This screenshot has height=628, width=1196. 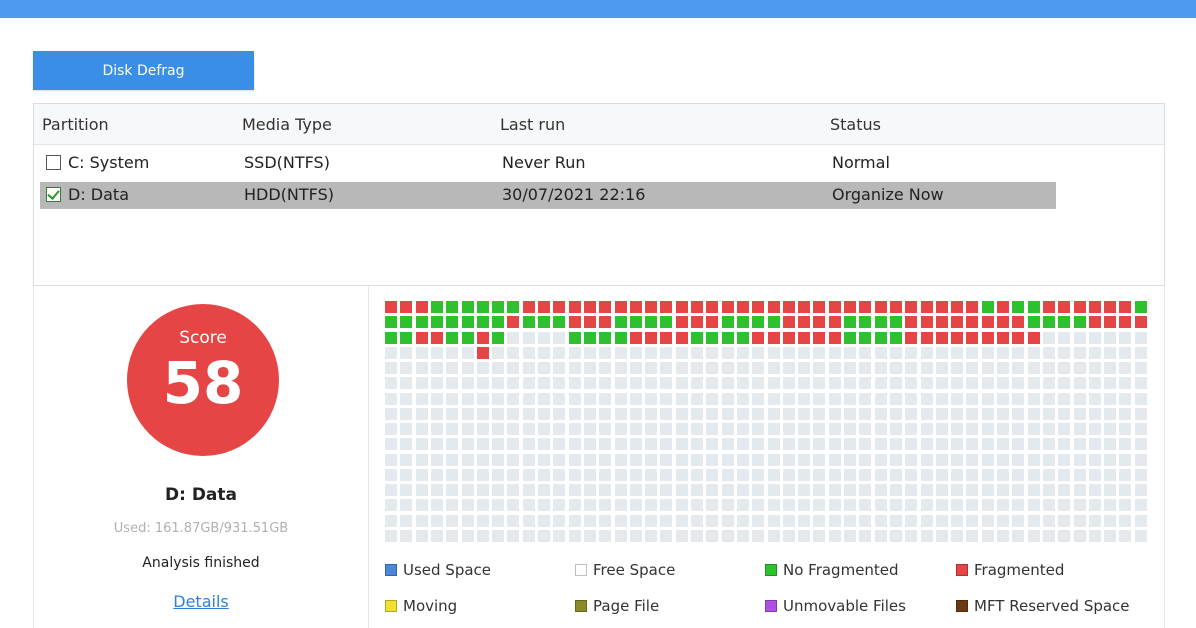 What do you see at coordinates (53, 162) in the screenshot?
I see `row-checkbox-c` at bounding box center [53, 162].